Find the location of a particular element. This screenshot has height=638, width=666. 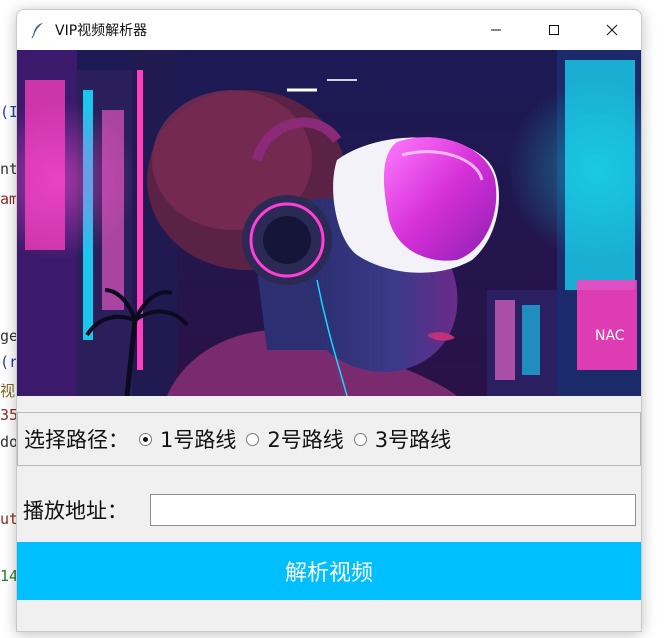

radio-selected-icon is located at coordinates (145, 439).